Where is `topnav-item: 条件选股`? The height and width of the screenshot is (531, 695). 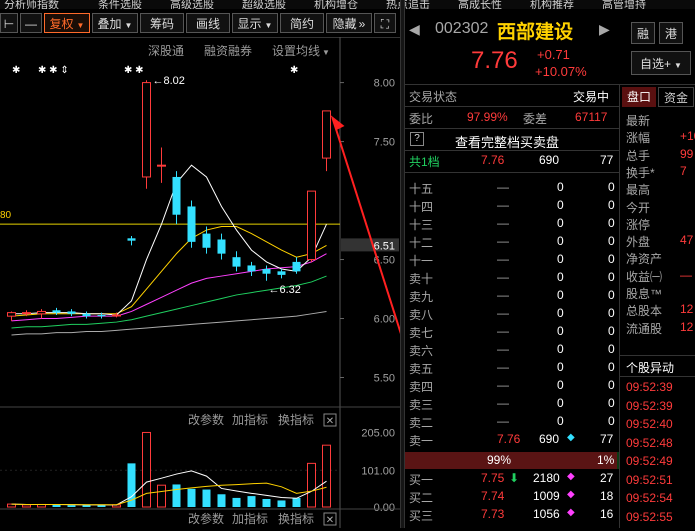 topnav-item: 条件选股 is located at coordinates (120, 4).